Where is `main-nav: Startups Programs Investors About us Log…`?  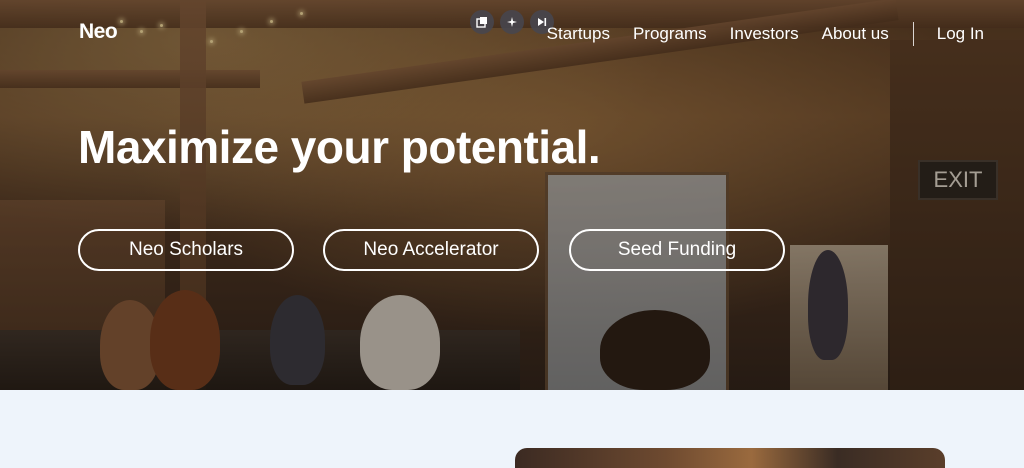 main-nav: Startups Programs Investors About us Log… is located at coordinates (754, 34).